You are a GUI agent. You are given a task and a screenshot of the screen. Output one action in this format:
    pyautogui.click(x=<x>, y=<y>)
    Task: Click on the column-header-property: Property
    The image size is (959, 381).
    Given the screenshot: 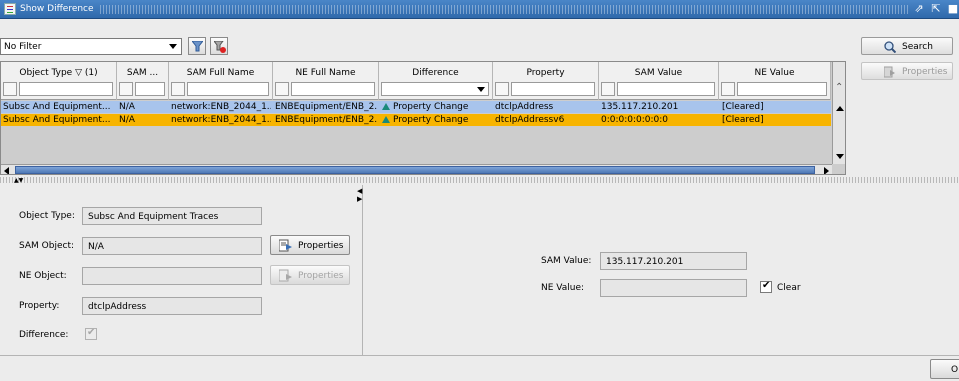 What is the action you would take?
    pyautogui.click(x=546, y=81)
    